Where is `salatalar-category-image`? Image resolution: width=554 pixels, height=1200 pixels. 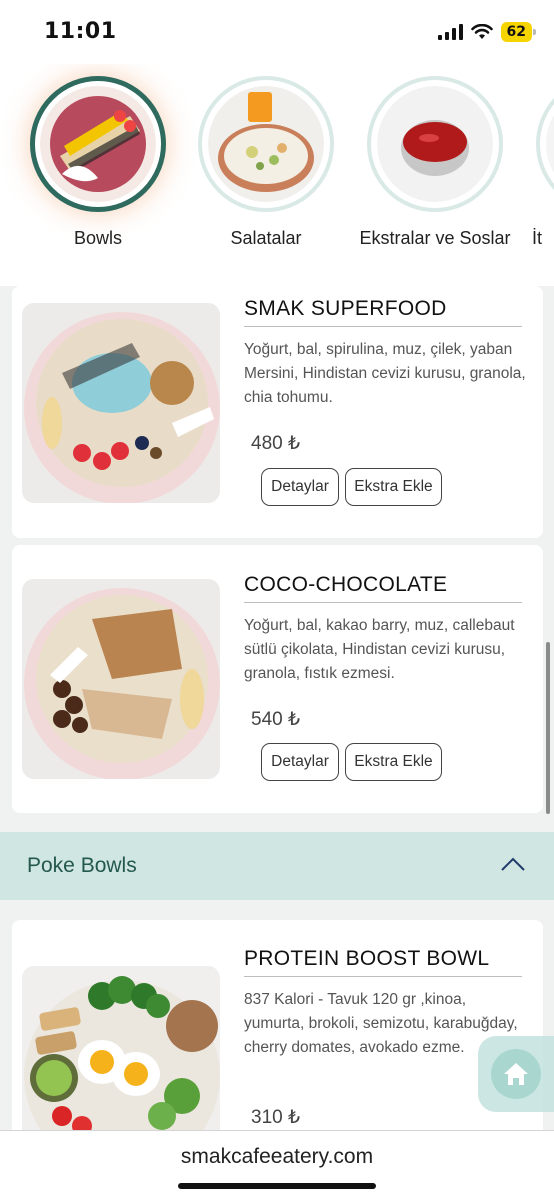 salatalar-category-image is located at coordinates (266, 144).